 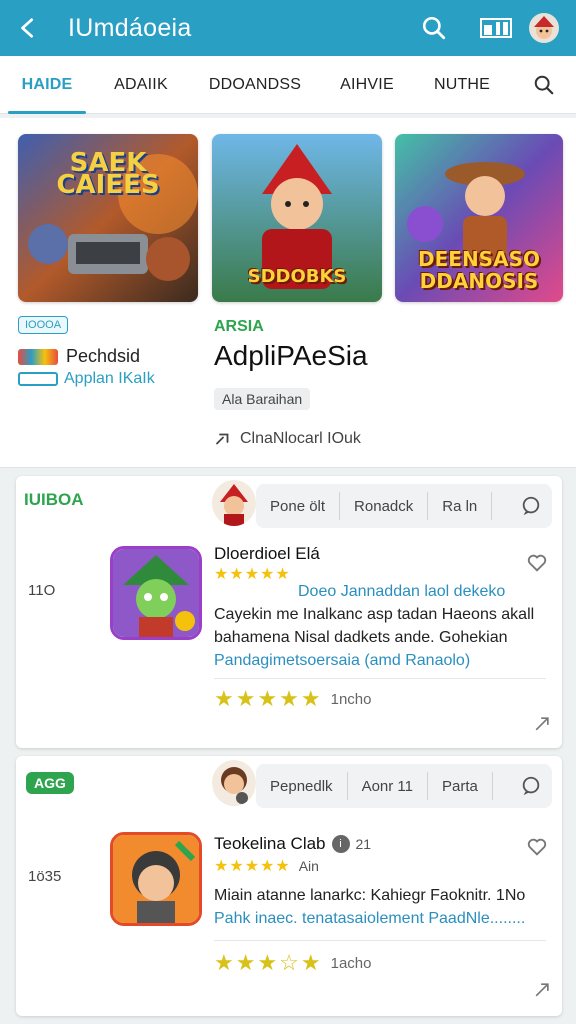 I want to click on small-stars: ★★★★★, so click(x=252, y=866).